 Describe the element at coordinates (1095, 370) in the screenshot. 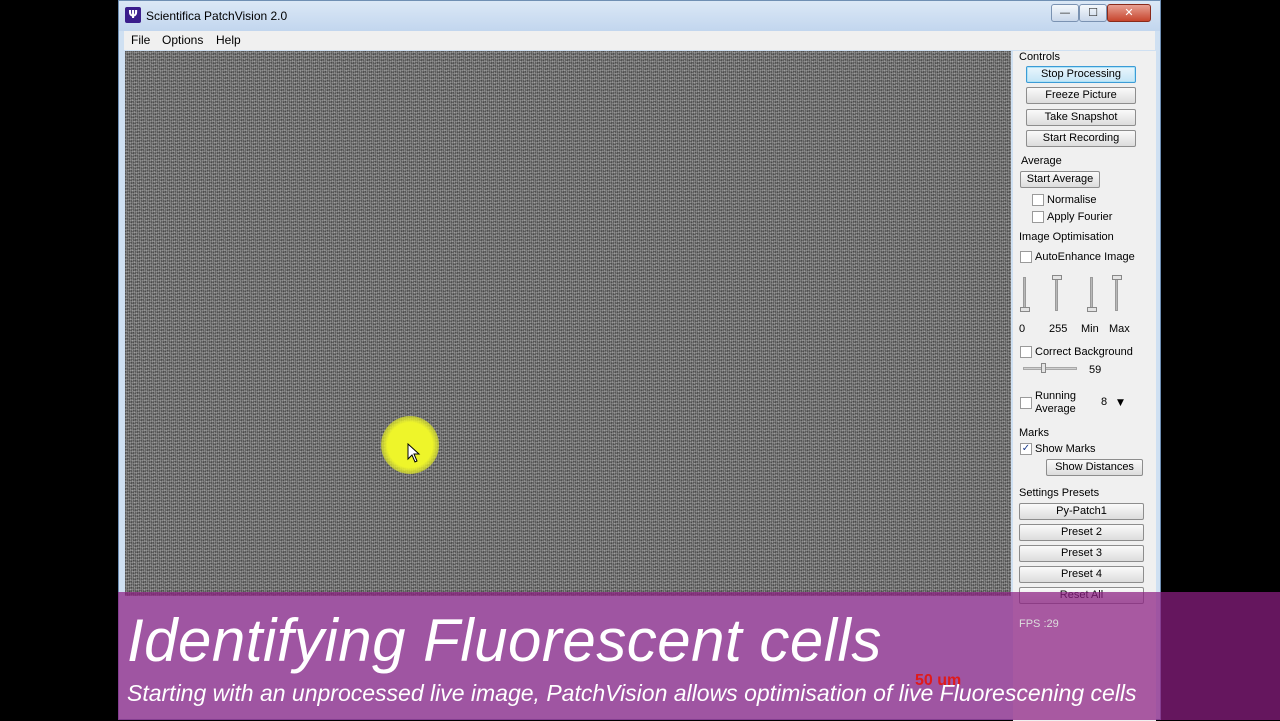

I see `background-value: 59` at that location.